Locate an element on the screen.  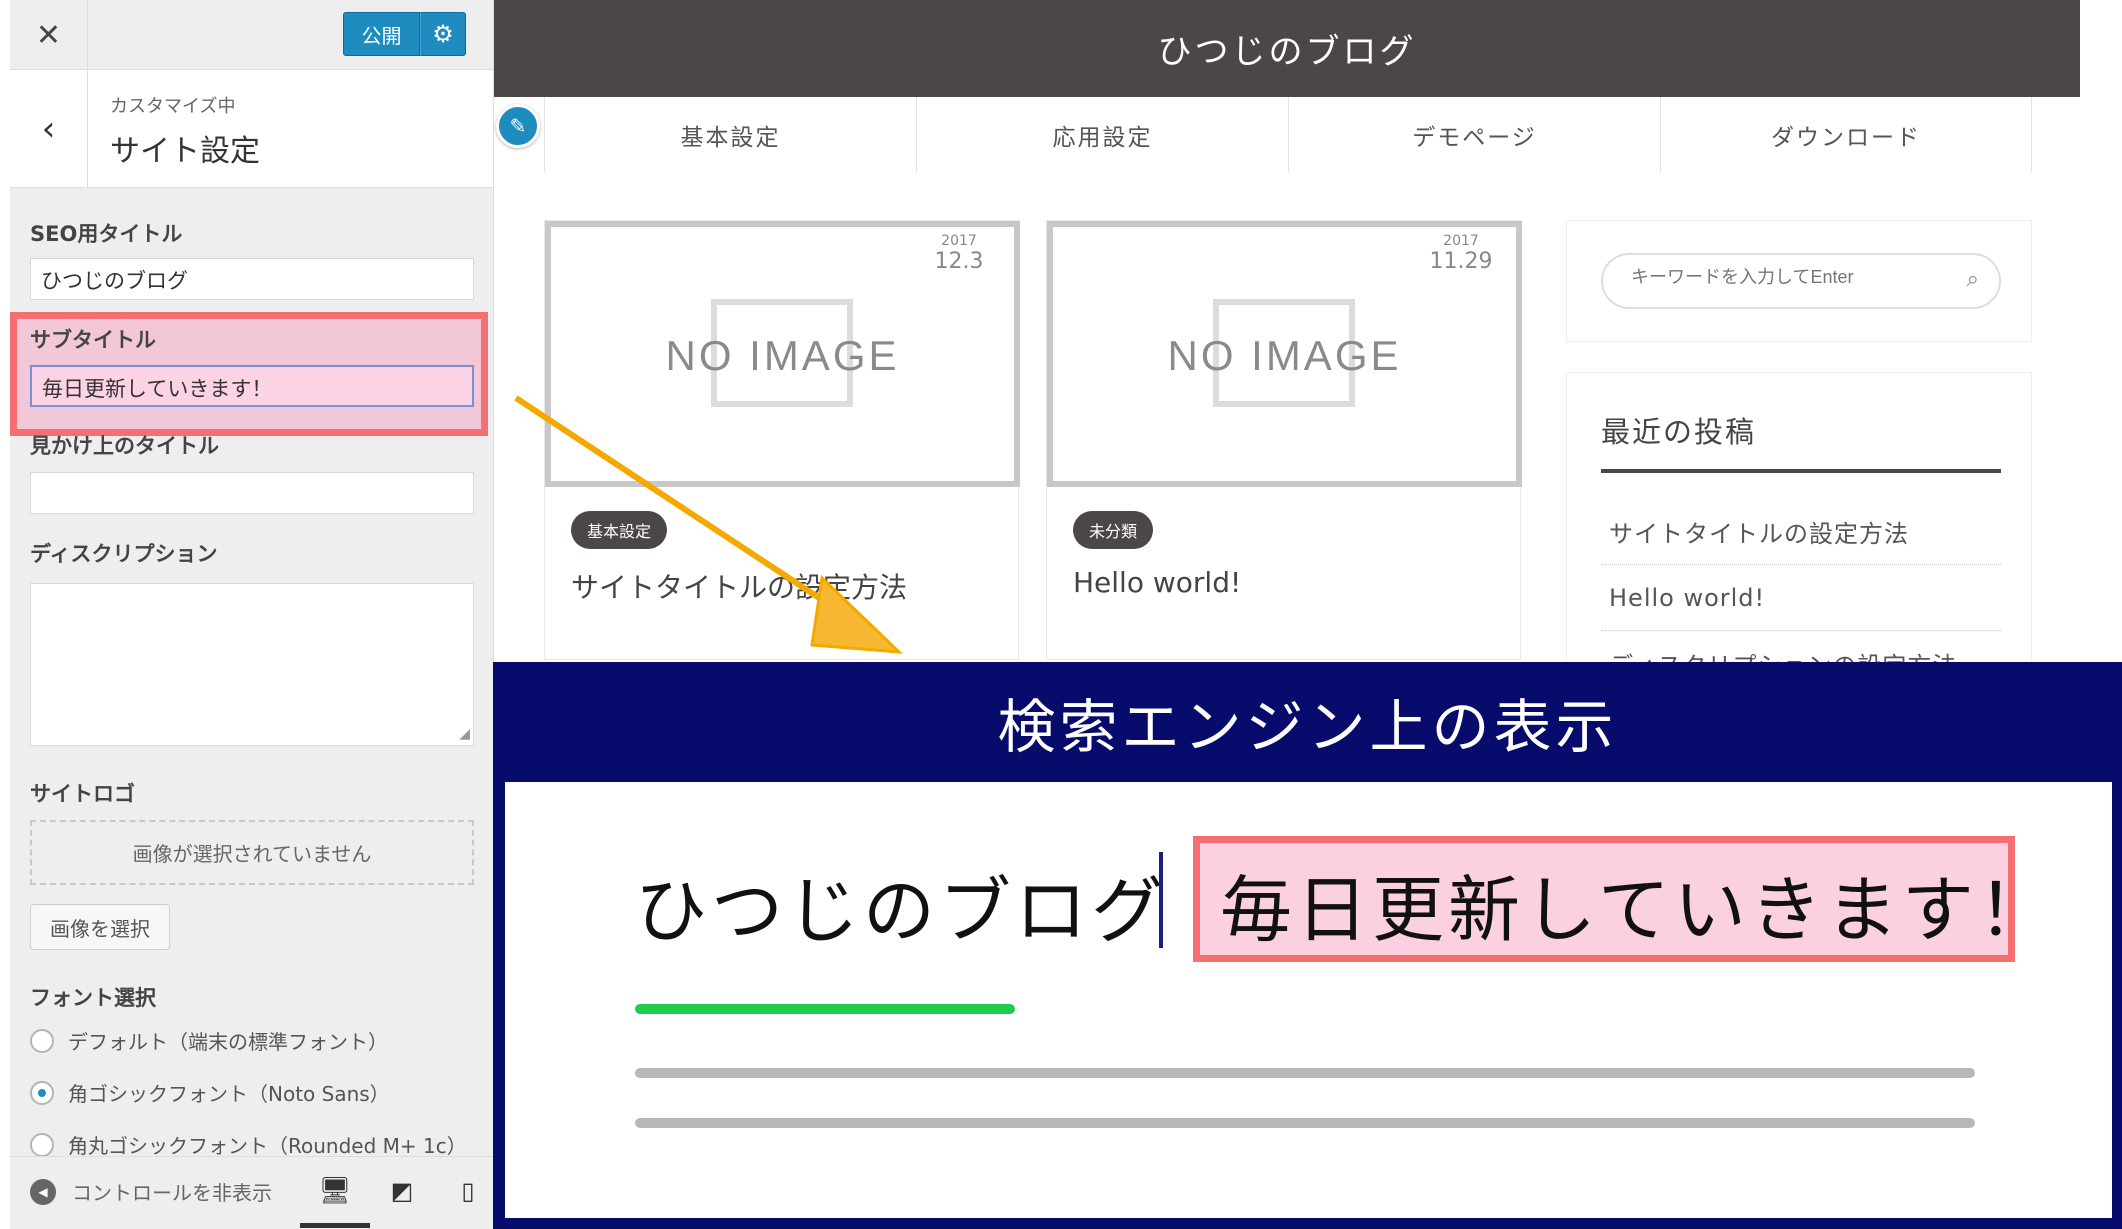
recent-post-link: サイトタイトルの設定方法 is located at coordinates (1801, 532).